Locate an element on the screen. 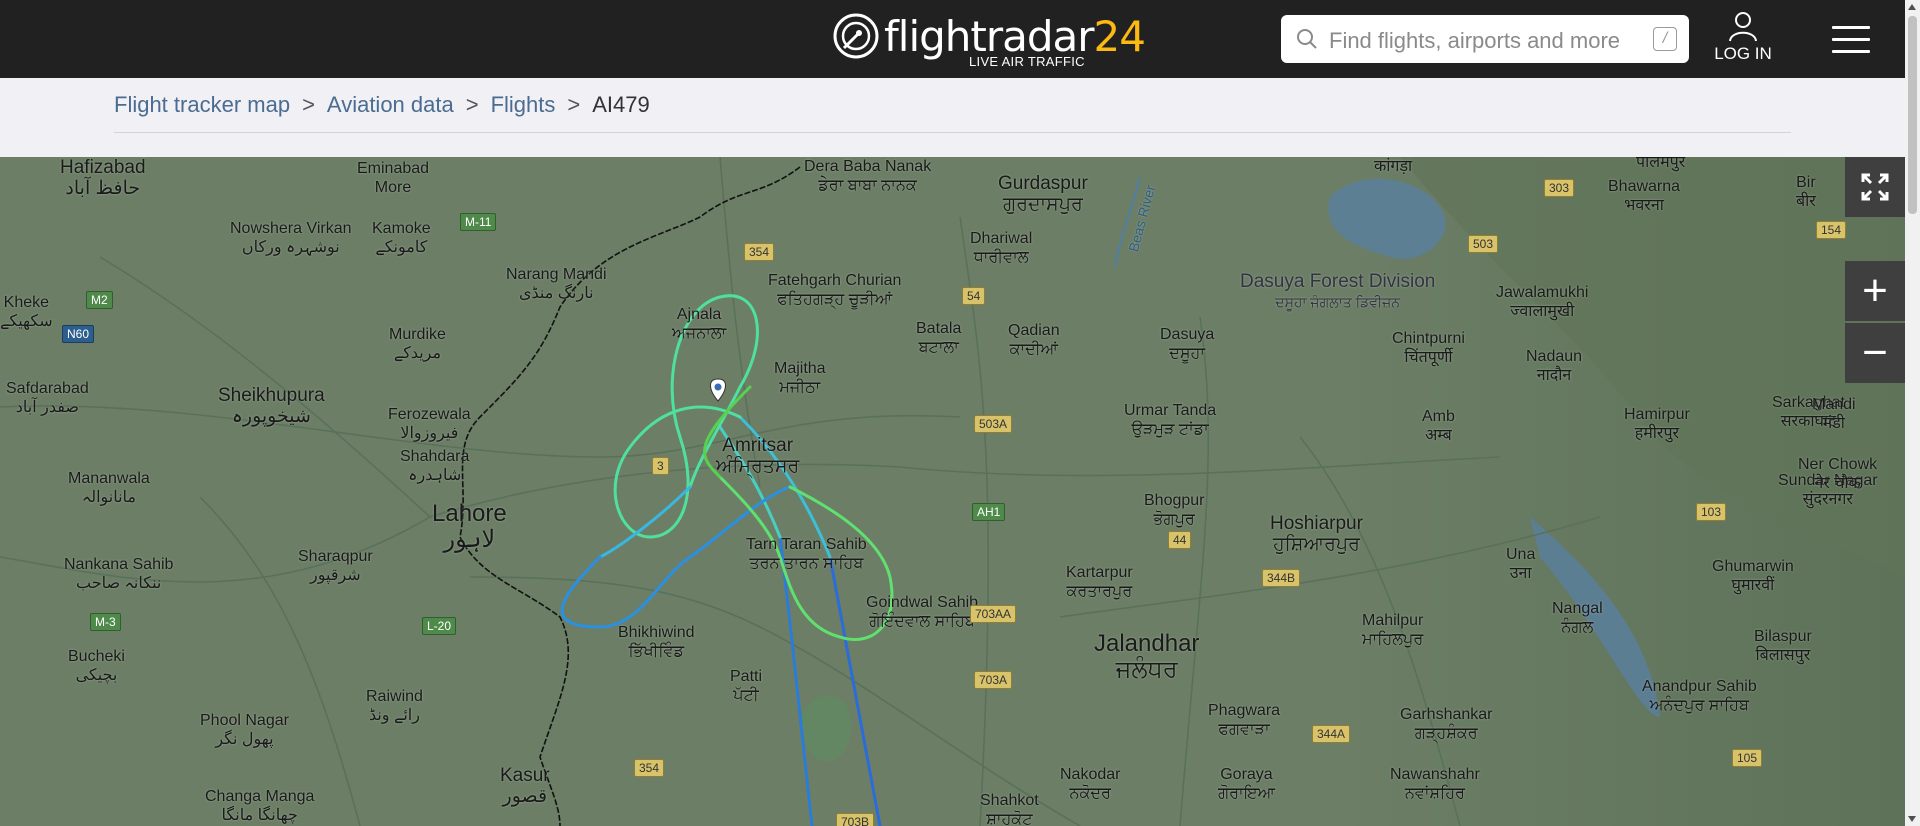 This screenshot has width=1920, height=826. place-goraya: Goraya ਗੋਰਾਇਆ is located at coordinates (1246, 784).